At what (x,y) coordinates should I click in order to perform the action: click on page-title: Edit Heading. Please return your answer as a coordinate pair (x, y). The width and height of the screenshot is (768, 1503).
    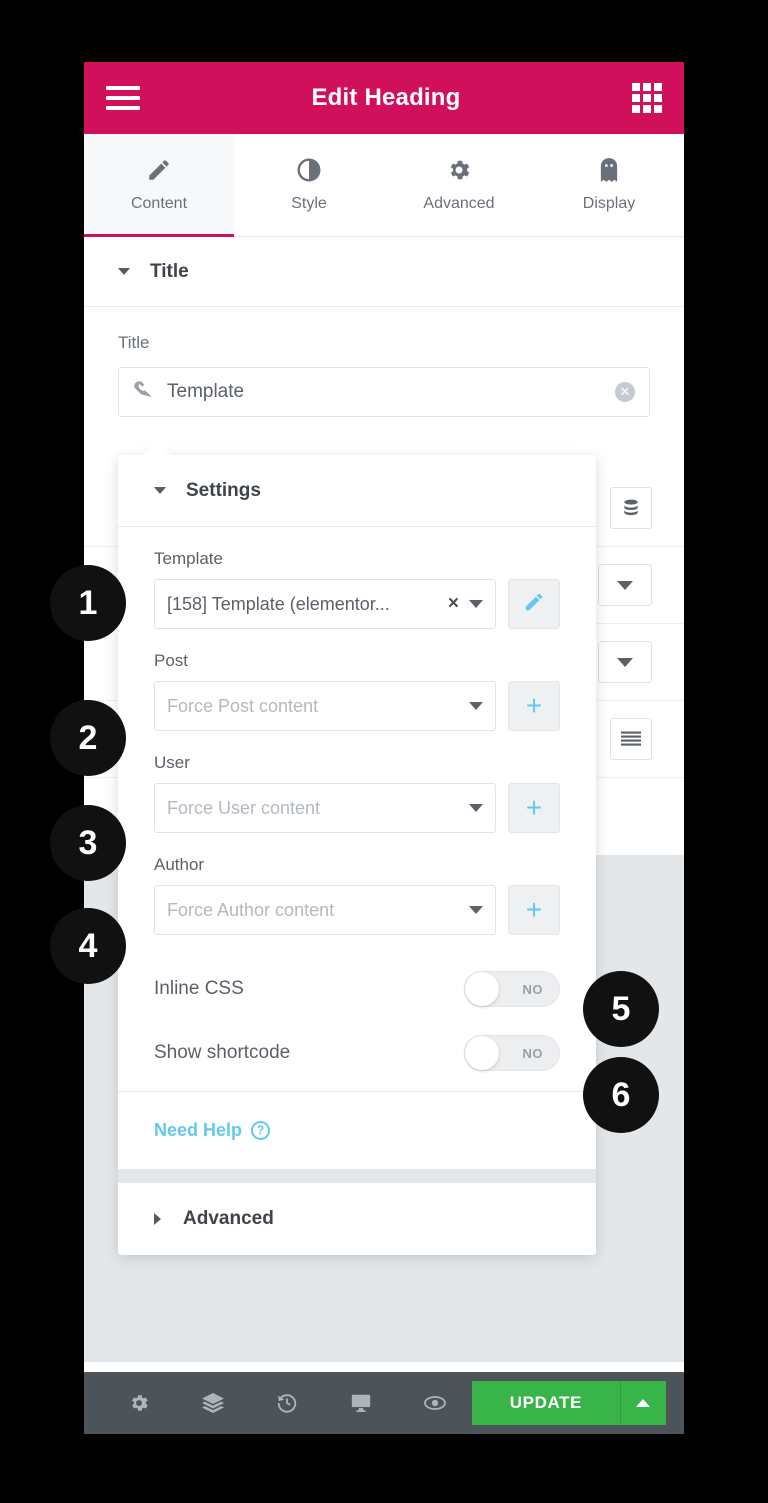
    Looking at the image, I should click on (386, 97).